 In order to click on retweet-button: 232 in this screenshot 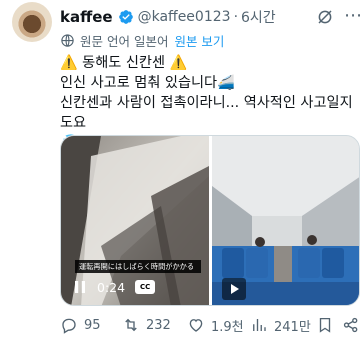, I will do `click(146, 325)`.